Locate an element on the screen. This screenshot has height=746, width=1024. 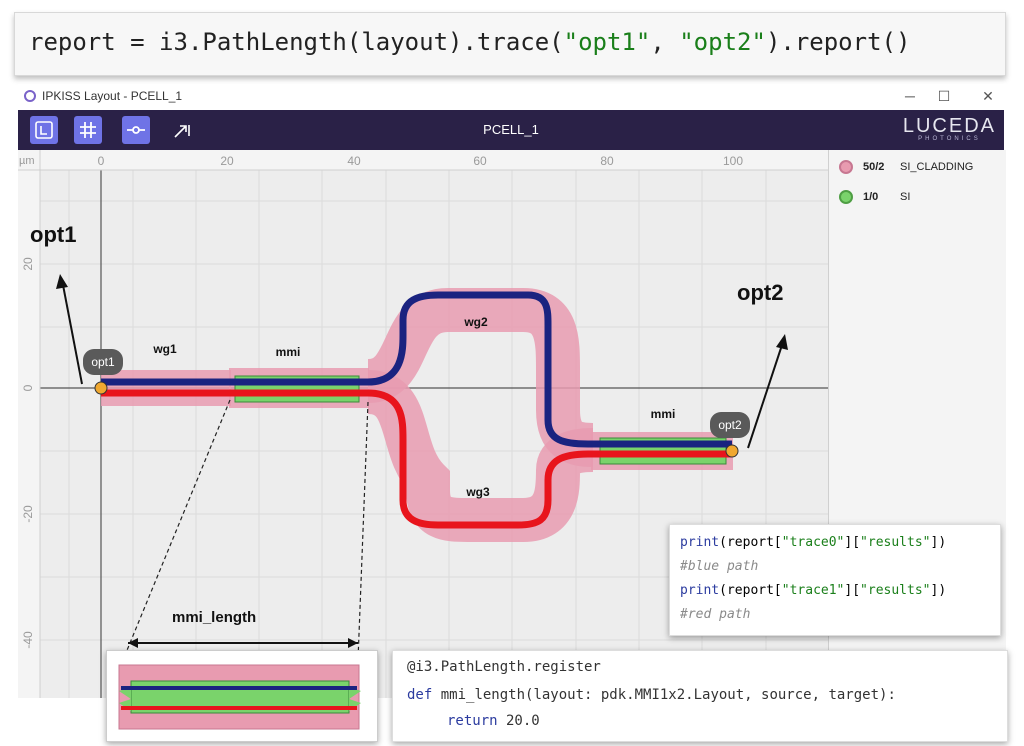
mmi-zoom-svg is located at coordinates (239, 697).